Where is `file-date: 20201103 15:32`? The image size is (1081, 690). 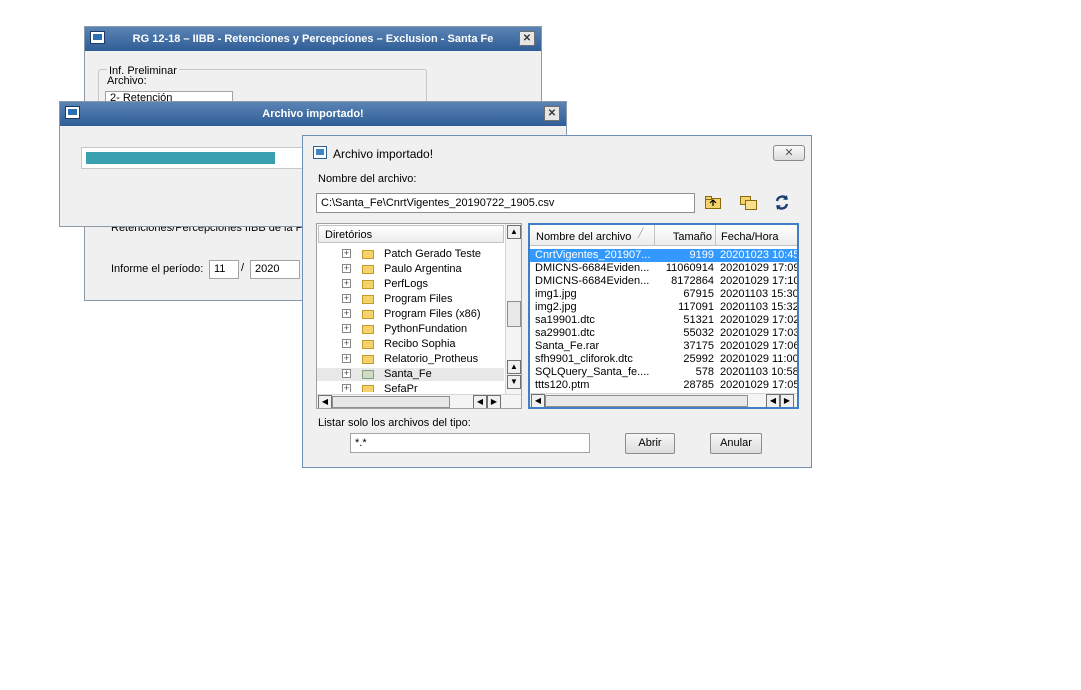 file-date: 20201103 15:32 is located at coordinates (758, 307).